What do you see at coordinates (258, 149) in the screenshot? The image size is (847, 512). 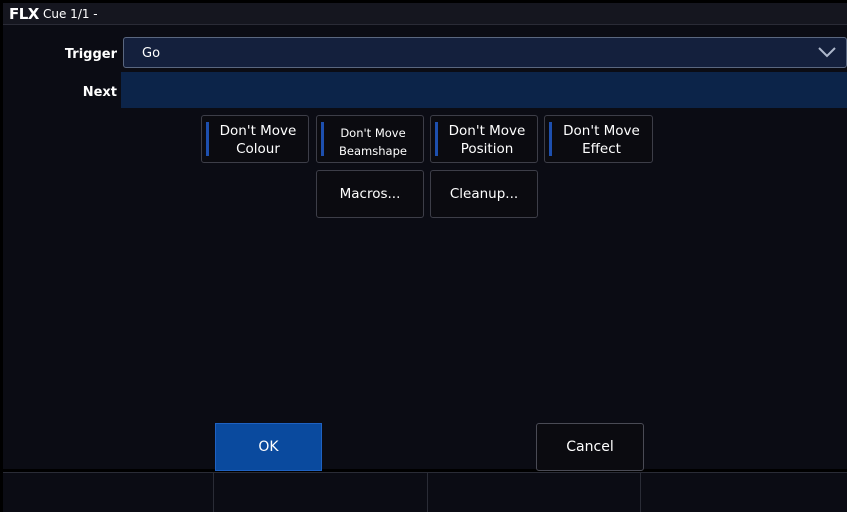 I see `option-line2: Colour` at bounding box center [258, 149].